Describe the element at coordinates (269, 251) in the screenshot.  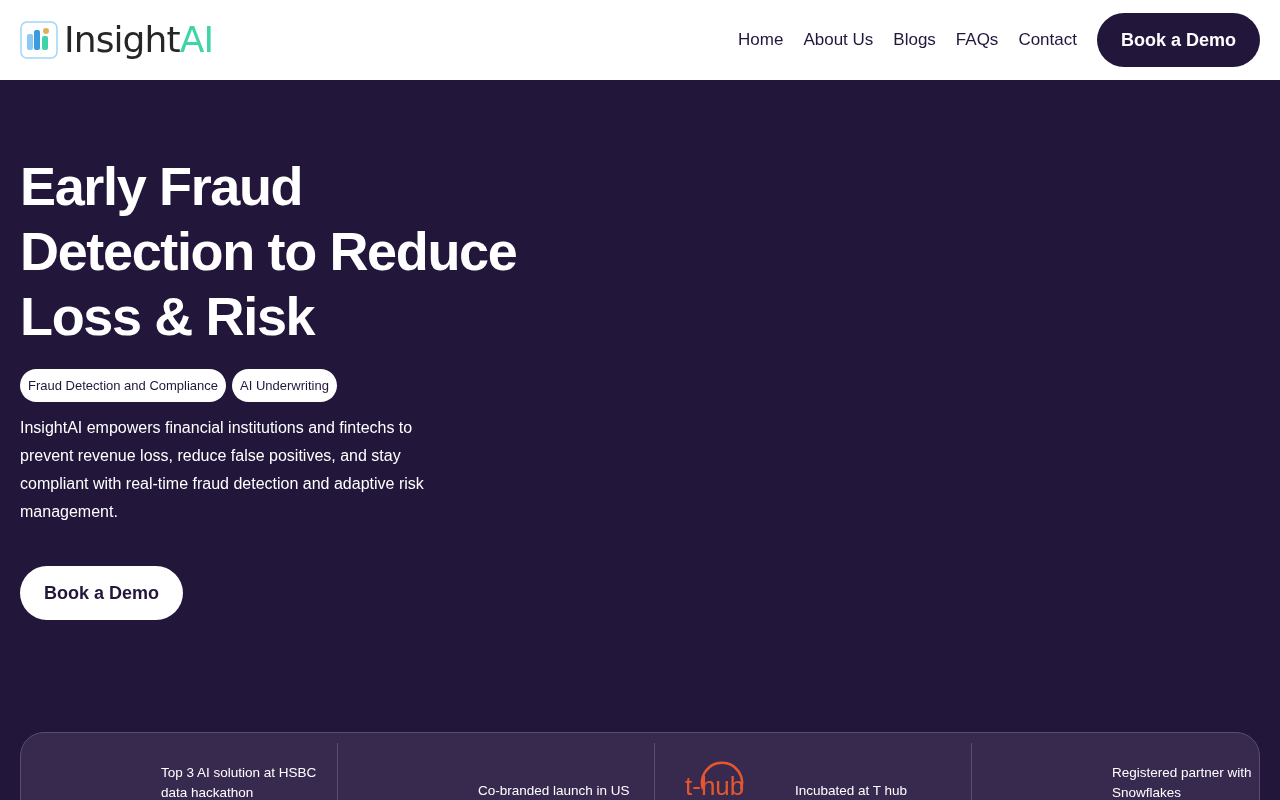
I see `hero-title: Early Fraud Detection to Reduce Loss & Risk` at that location.